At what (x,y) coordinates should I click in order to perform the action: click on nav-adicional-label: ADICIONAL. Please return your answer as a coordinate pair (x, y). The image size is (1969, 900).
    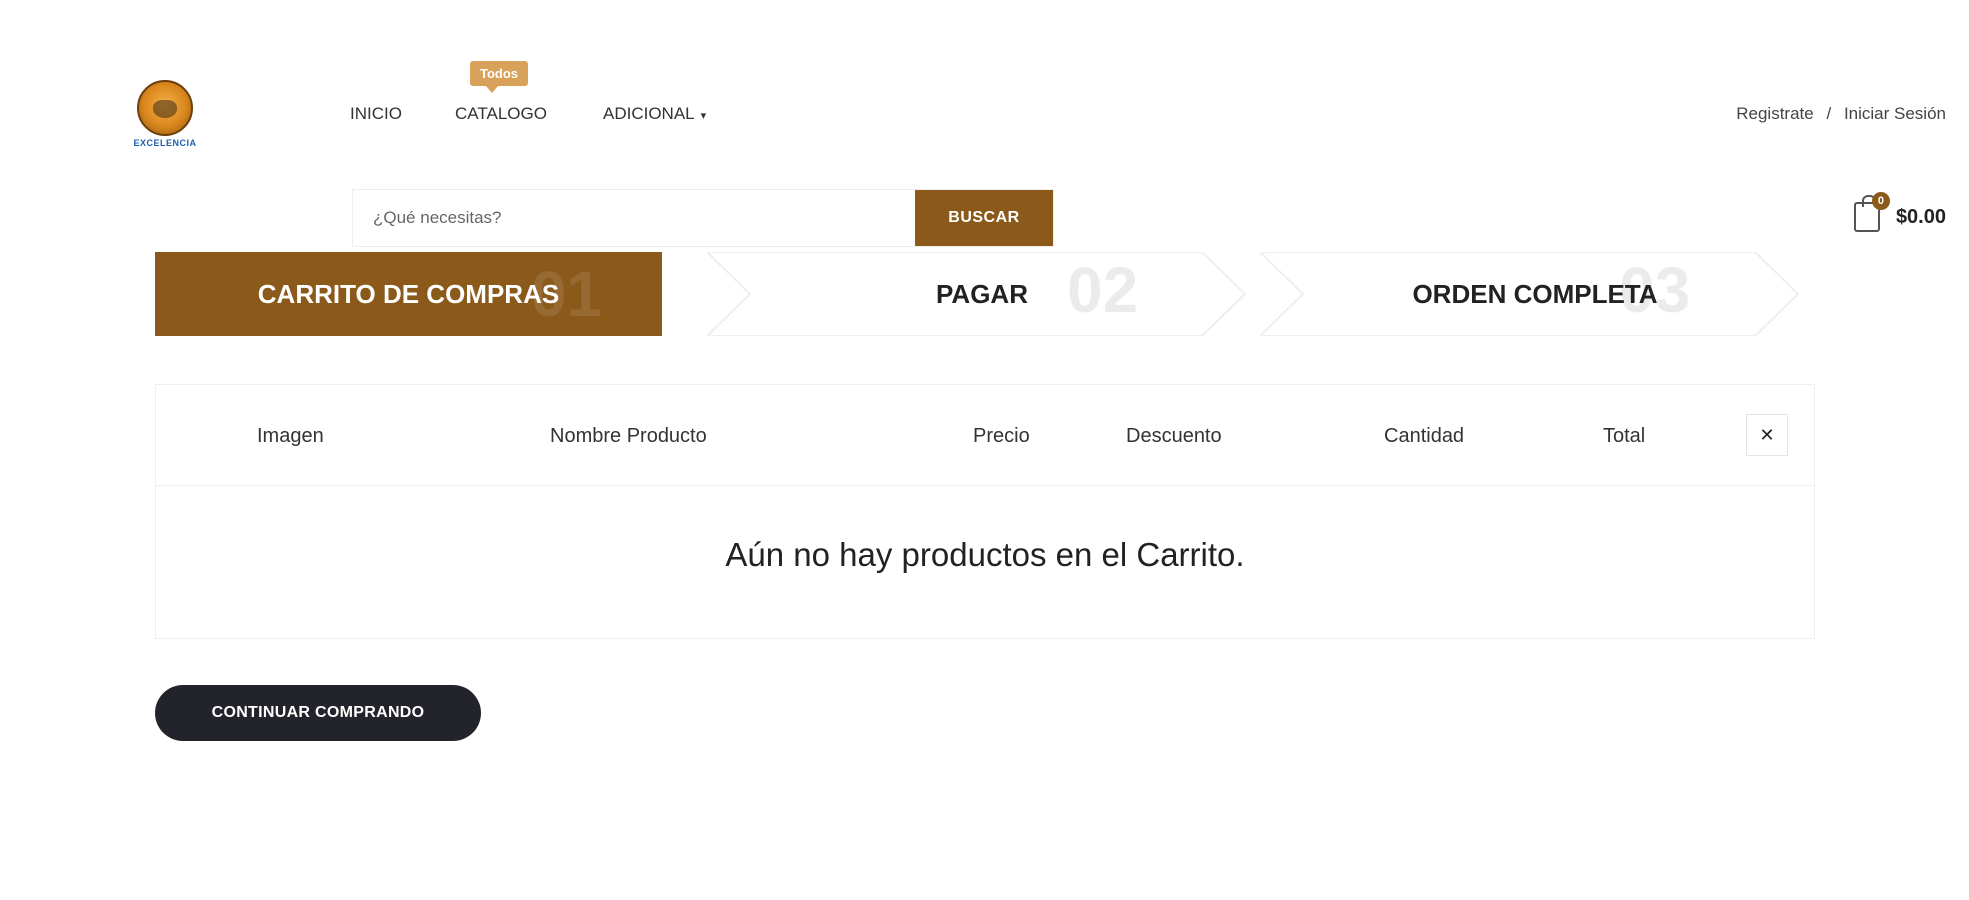
    Looking at the image, I should click on (649, 113).